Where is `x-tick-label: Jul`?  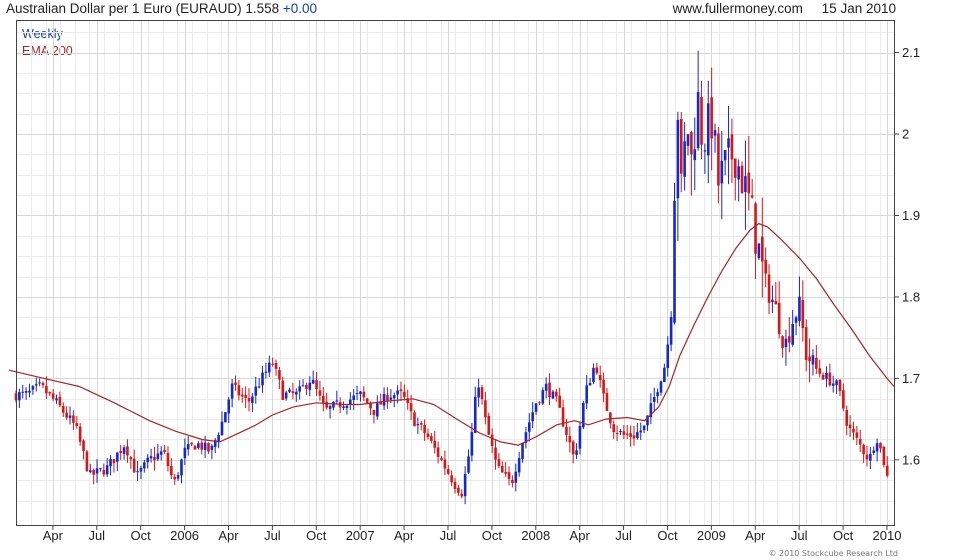
x-tick-label: Jul is located at coordinates (799, 535).